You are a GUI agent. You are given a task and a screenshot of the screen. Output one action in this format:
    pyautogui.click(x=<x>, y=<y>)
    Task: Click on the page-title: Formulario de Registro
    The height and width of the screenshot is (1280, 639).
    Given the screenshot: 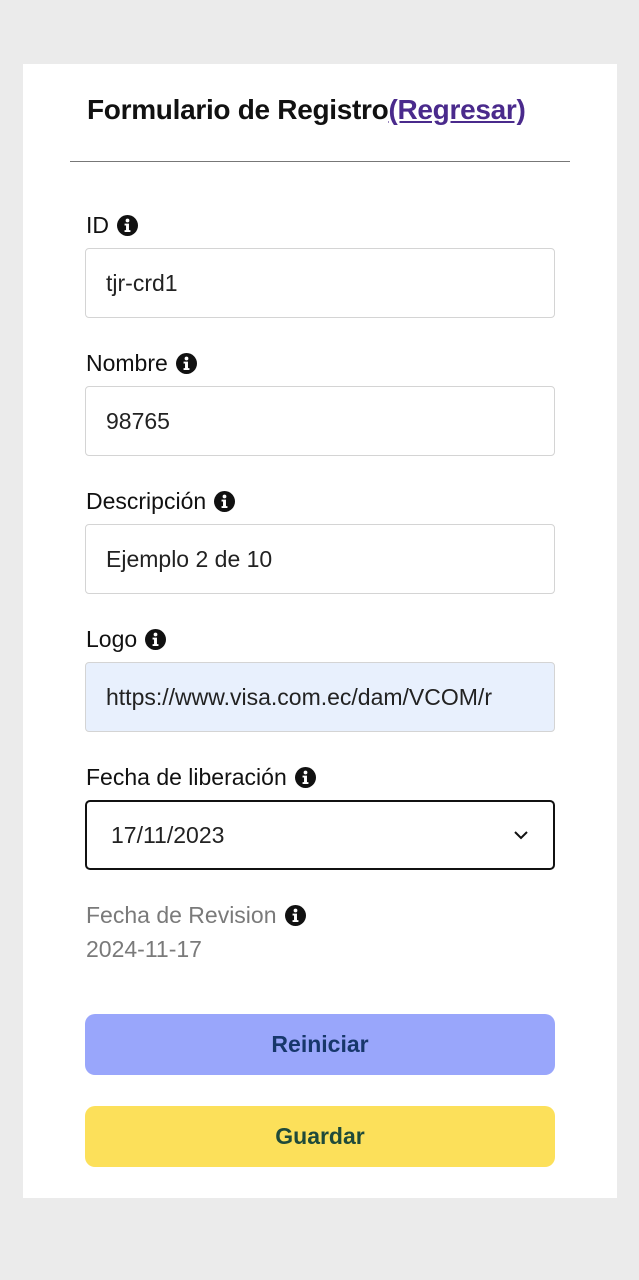 What is the action you would take?
    pyautogui.click(x=238, y=109)
    